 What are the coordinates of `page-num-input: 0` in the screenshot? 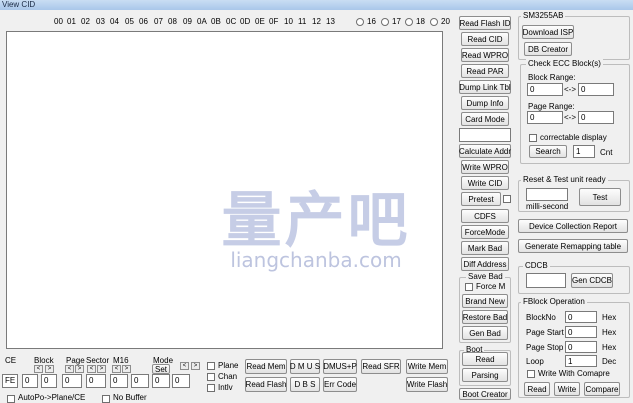 It's located at (72, 381).